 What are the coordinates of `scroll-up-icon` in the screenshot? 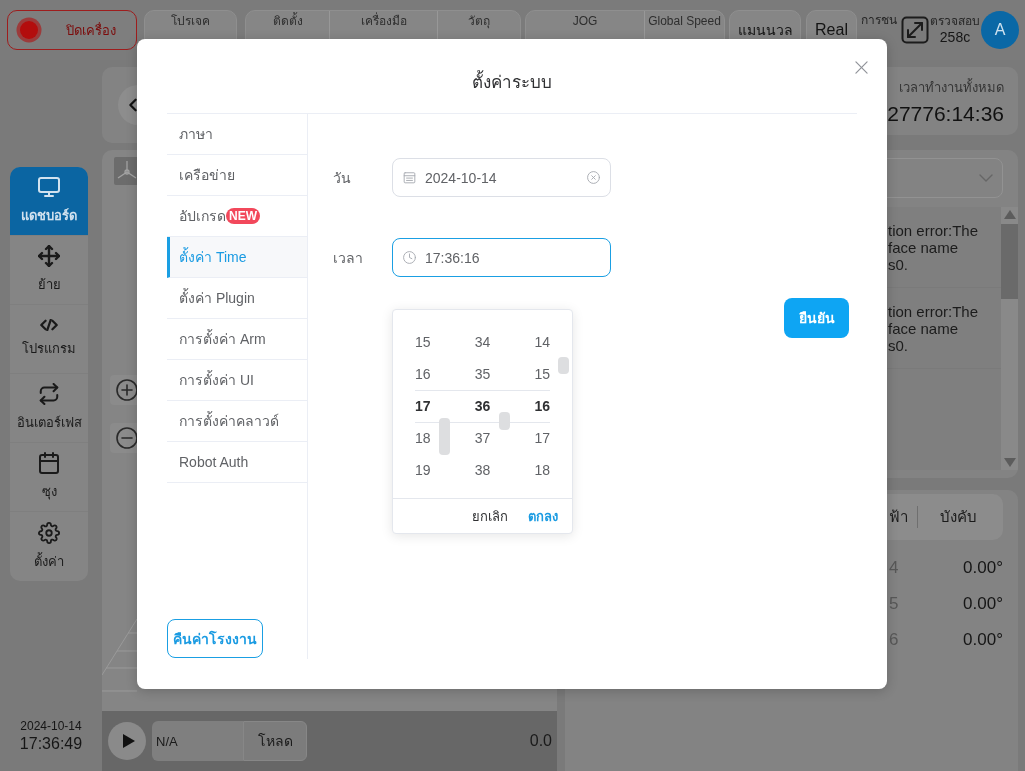 It's located at (1009, 214).